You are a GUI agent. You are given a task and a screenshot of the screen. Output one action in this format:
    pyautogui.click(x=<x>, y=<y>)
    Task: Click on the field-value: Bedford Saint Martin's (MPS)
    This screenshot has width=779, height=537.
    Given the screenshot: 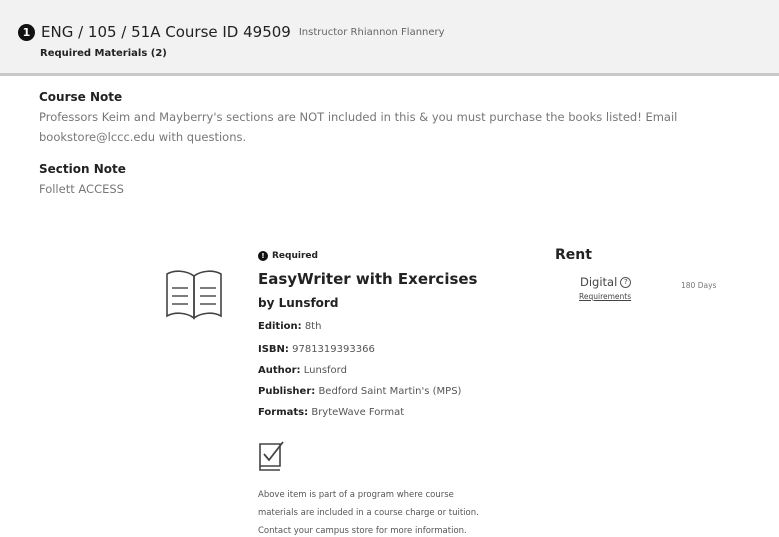 What is the action you would take?
    pyautogui.click(x=390, y=391)
    